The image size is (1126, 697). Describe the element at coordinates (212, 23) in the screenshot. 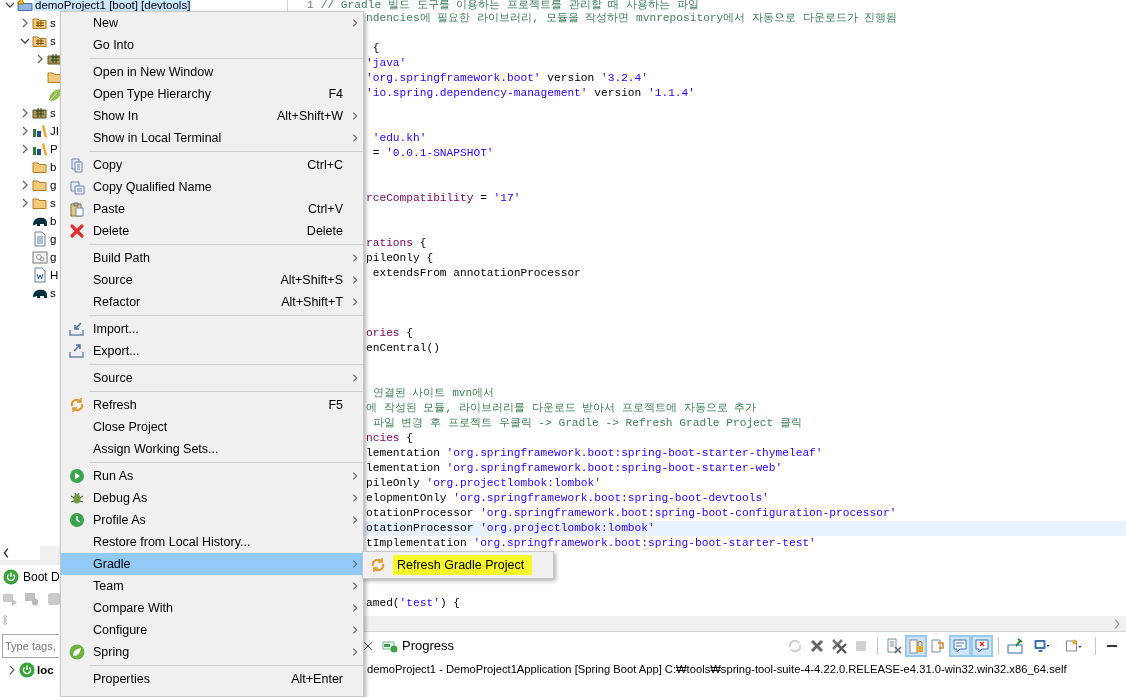

I see `menu-item: New` at that location.